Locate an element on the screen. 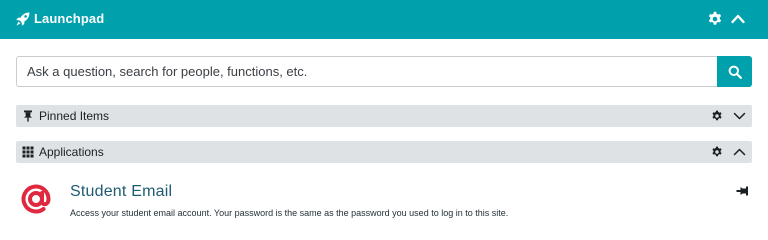 Image resolution: width=768 pixels, height=240 pixels. thumbtack-icon is located at coordinates (28, 116).